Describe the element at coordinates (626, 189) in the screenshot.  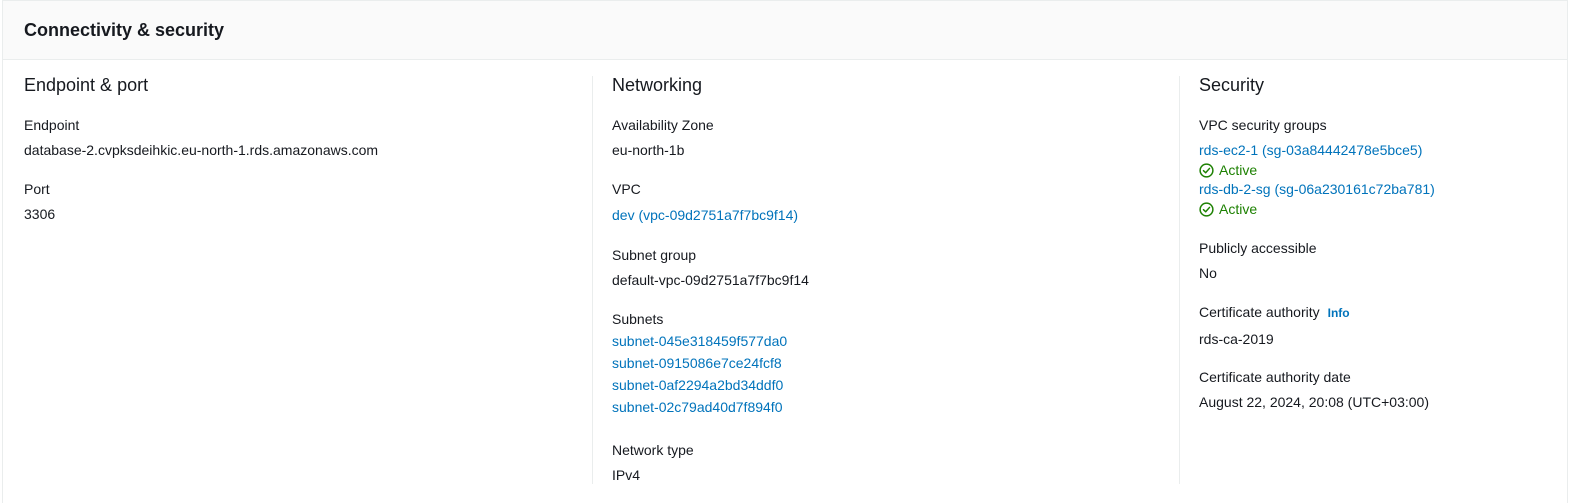
I see `vpc-label: VPC` at that location.